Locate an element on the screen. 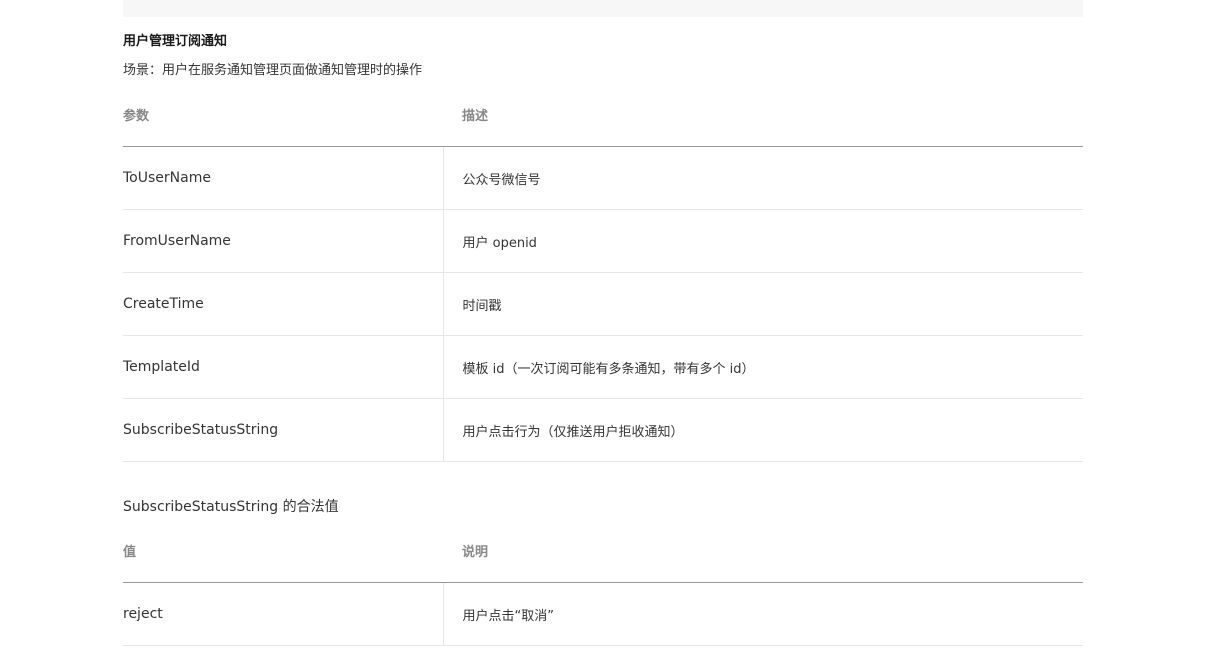  values-table: 值 说明 reject 用户点击“取消” is located at coordinates (603, 591).